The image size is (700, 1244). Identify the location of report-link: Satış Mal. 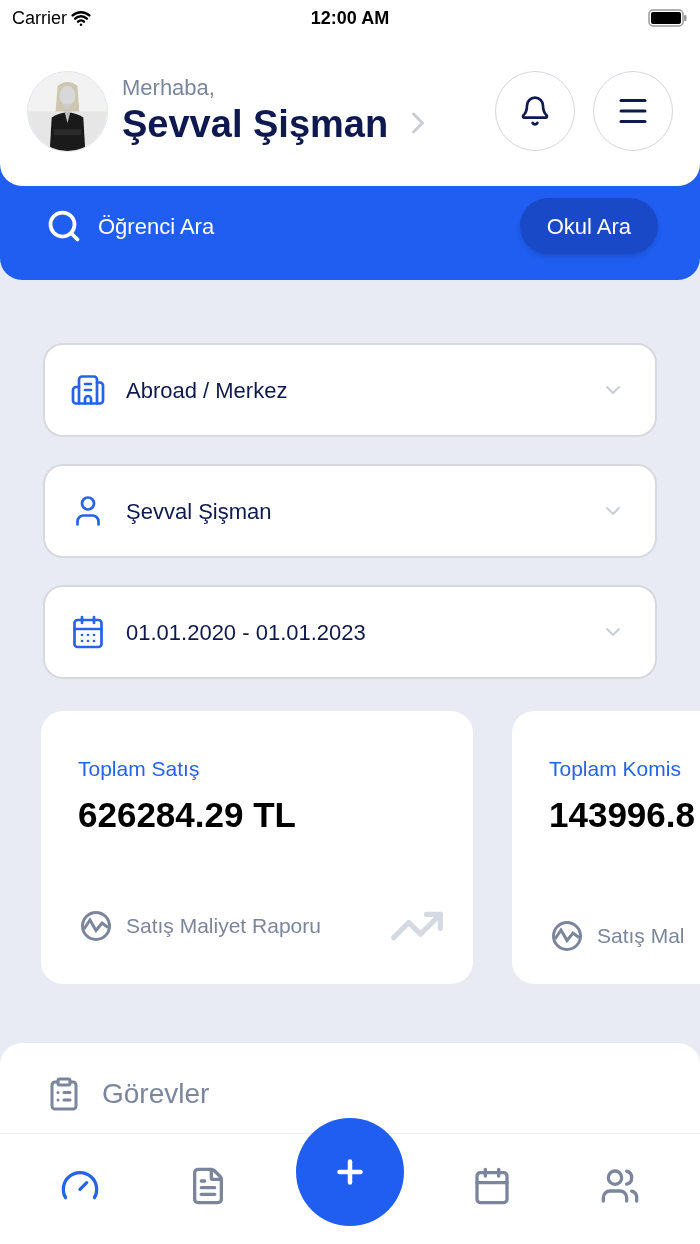
(641, 936).